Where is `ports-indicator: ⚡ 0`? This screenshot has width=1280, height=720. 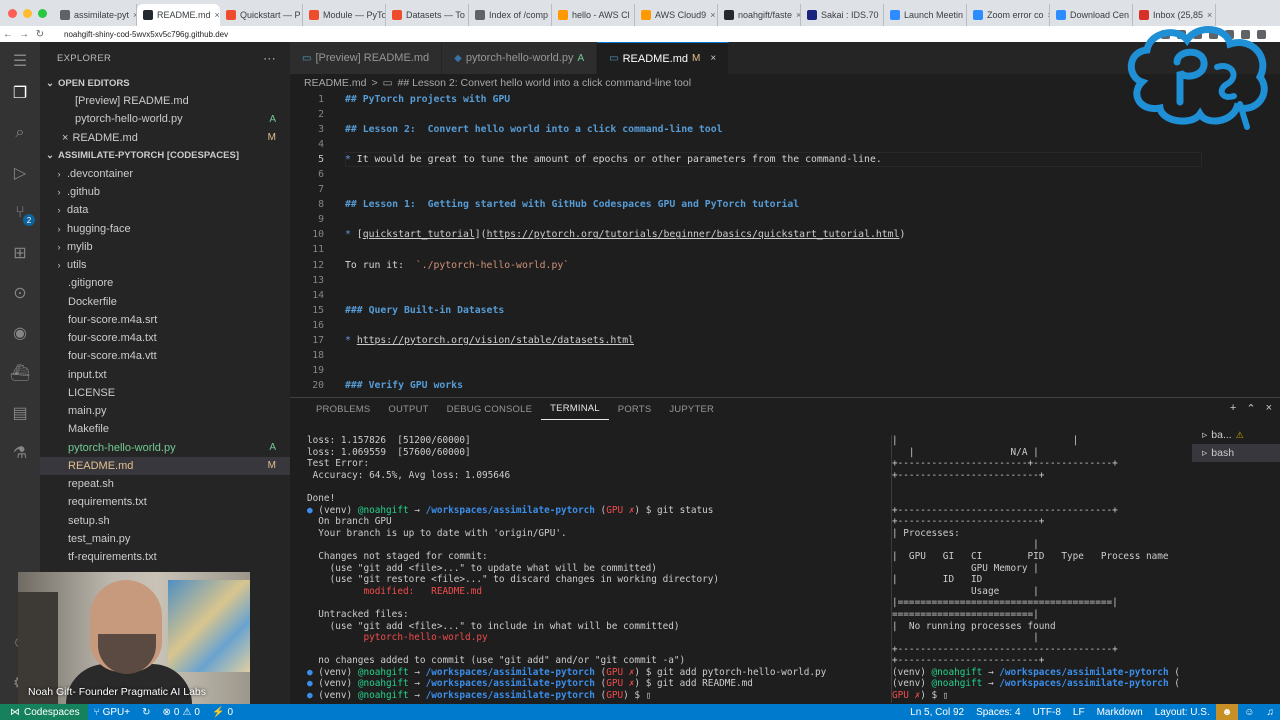 ports-indicator: ⚡ 0 is located at coordinates (222, 712).